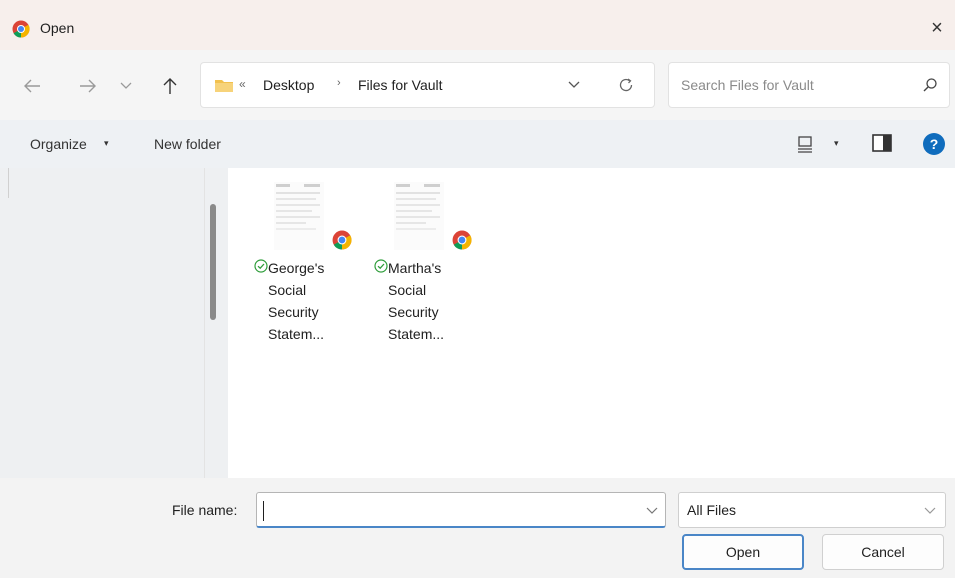 Image resolution: width=955 pixels, height=578 pixels. I want to click on forward-arrow-icon, so click(88, 86).